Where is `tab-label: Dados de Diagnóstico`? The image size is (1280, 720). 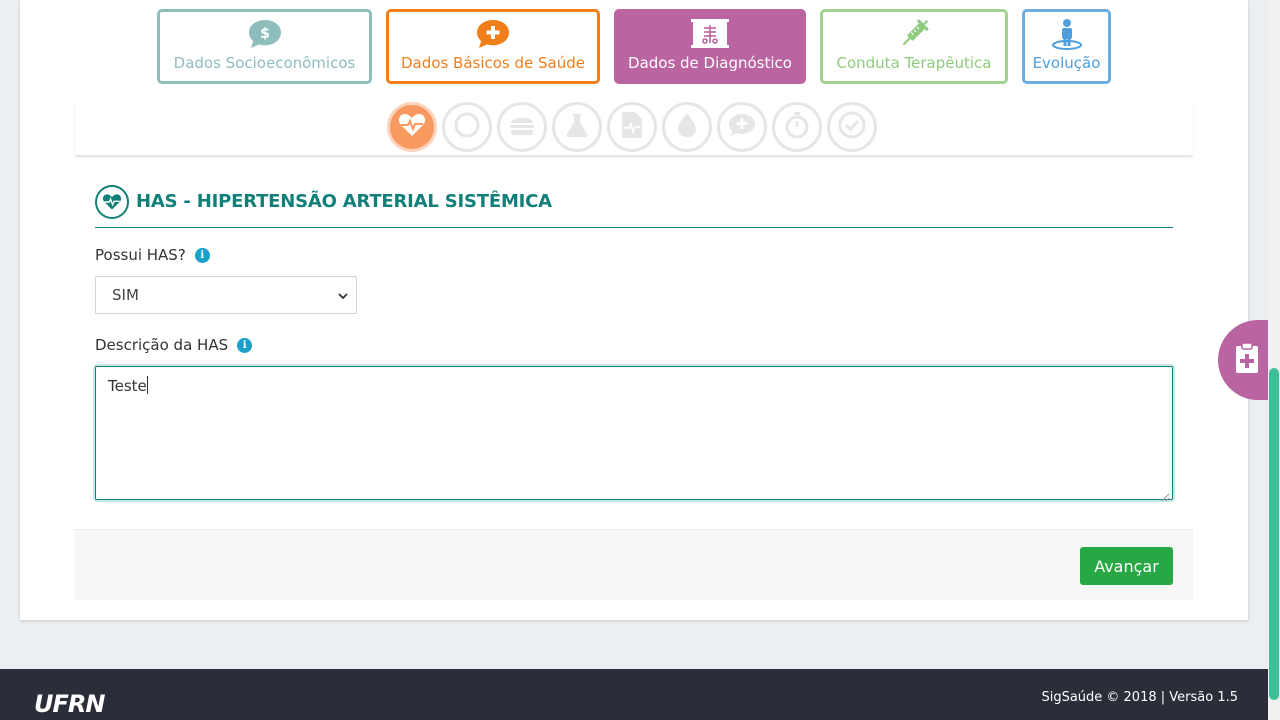
tab-label: Dados de Diagnóstico is located at coordinates (710, 63).